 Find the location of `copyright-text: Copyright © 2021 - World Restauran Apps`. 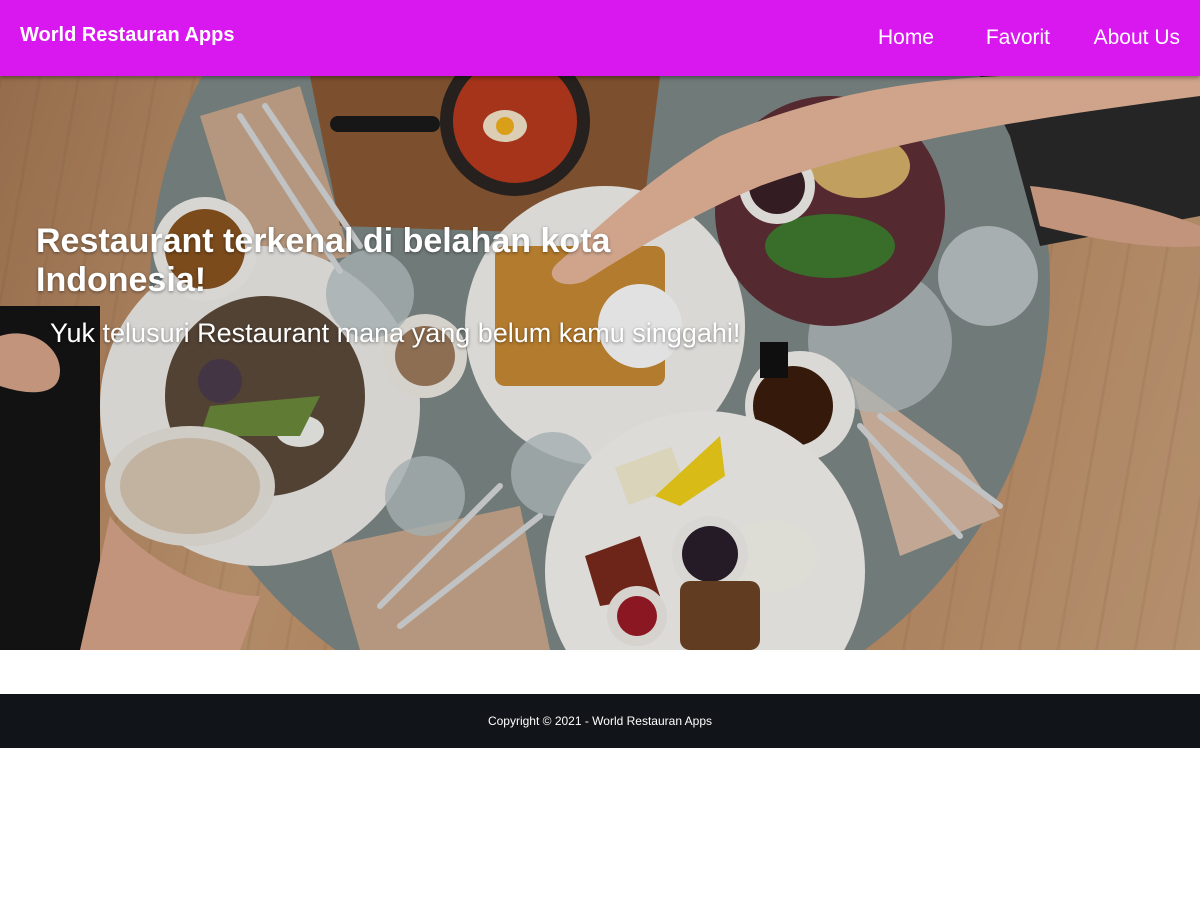

copyright-text: Copyright © 2021 - World Restauran Apps is located at coordinates (600, 721).